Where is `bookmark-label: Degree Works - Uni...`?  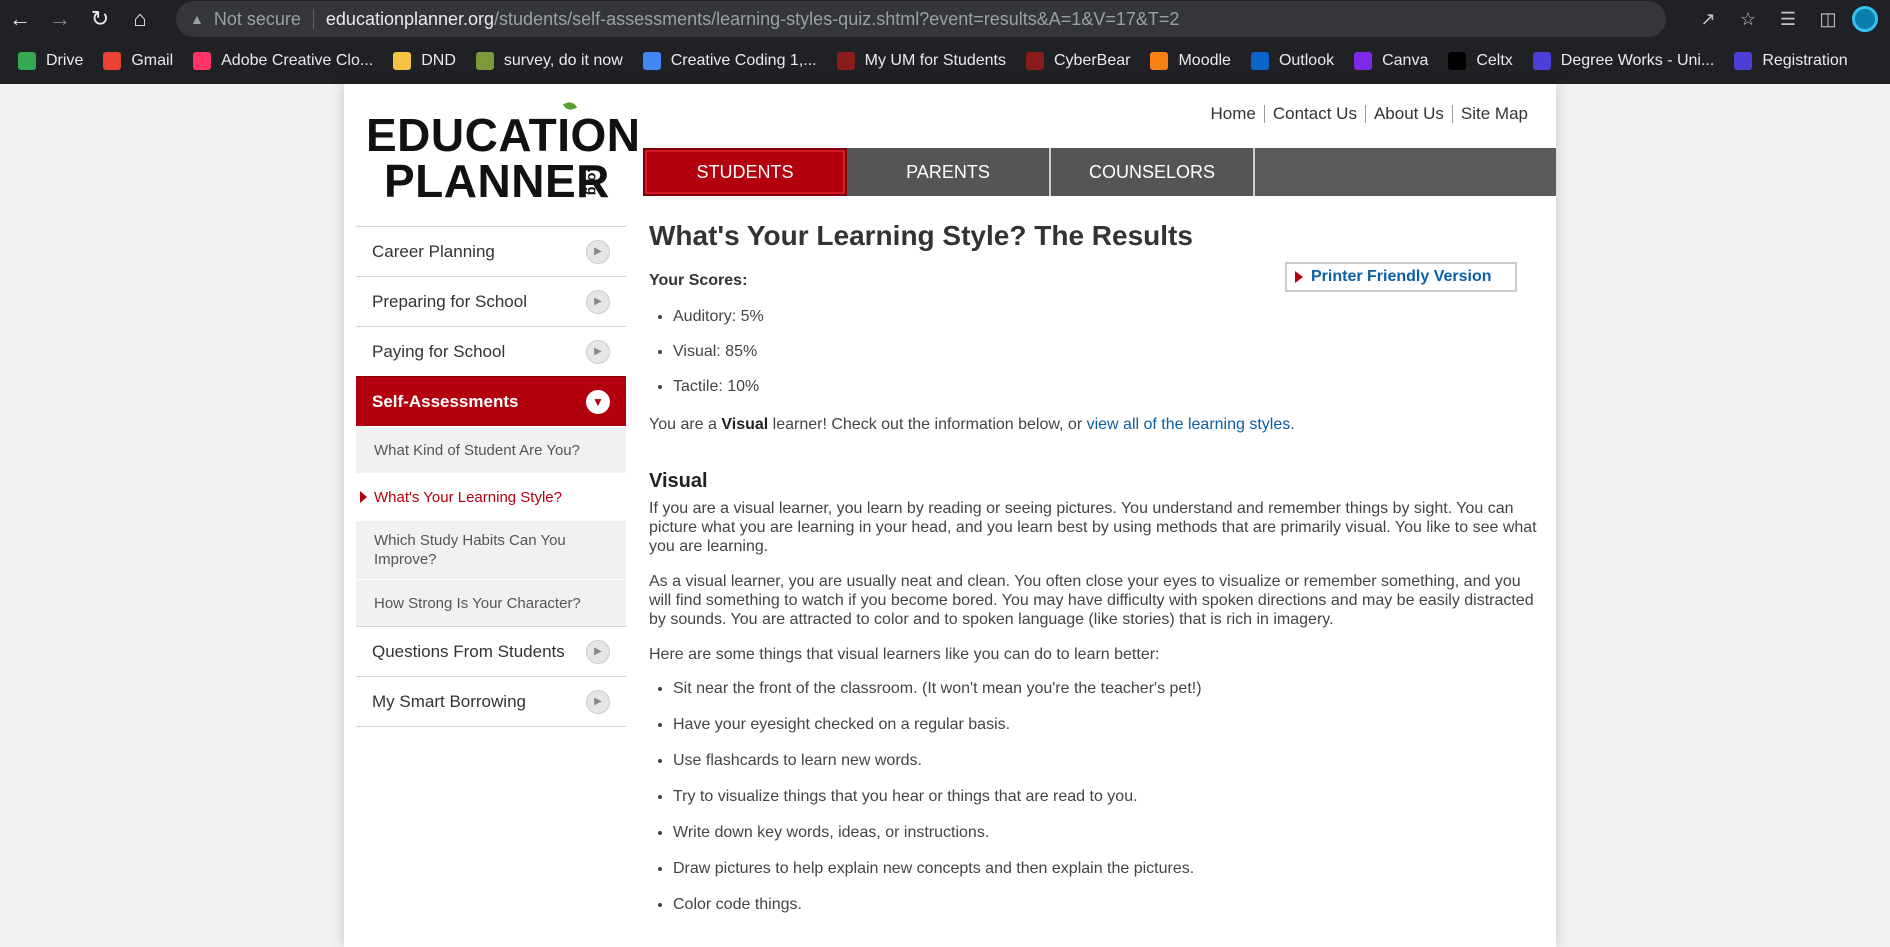 bookmark-label: Degree Works - Uni... is located at coordinates (1637, 60).